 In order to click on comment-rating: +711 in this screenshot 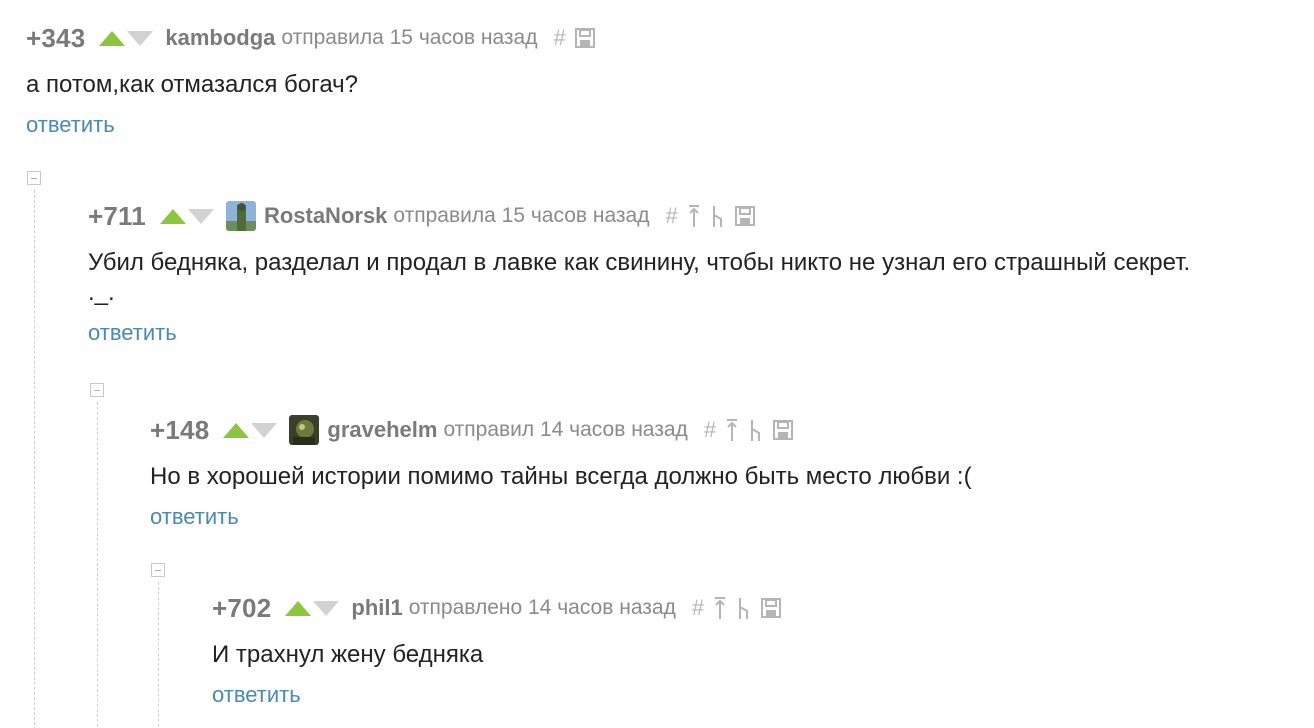, I will do `click(117, 215)`.